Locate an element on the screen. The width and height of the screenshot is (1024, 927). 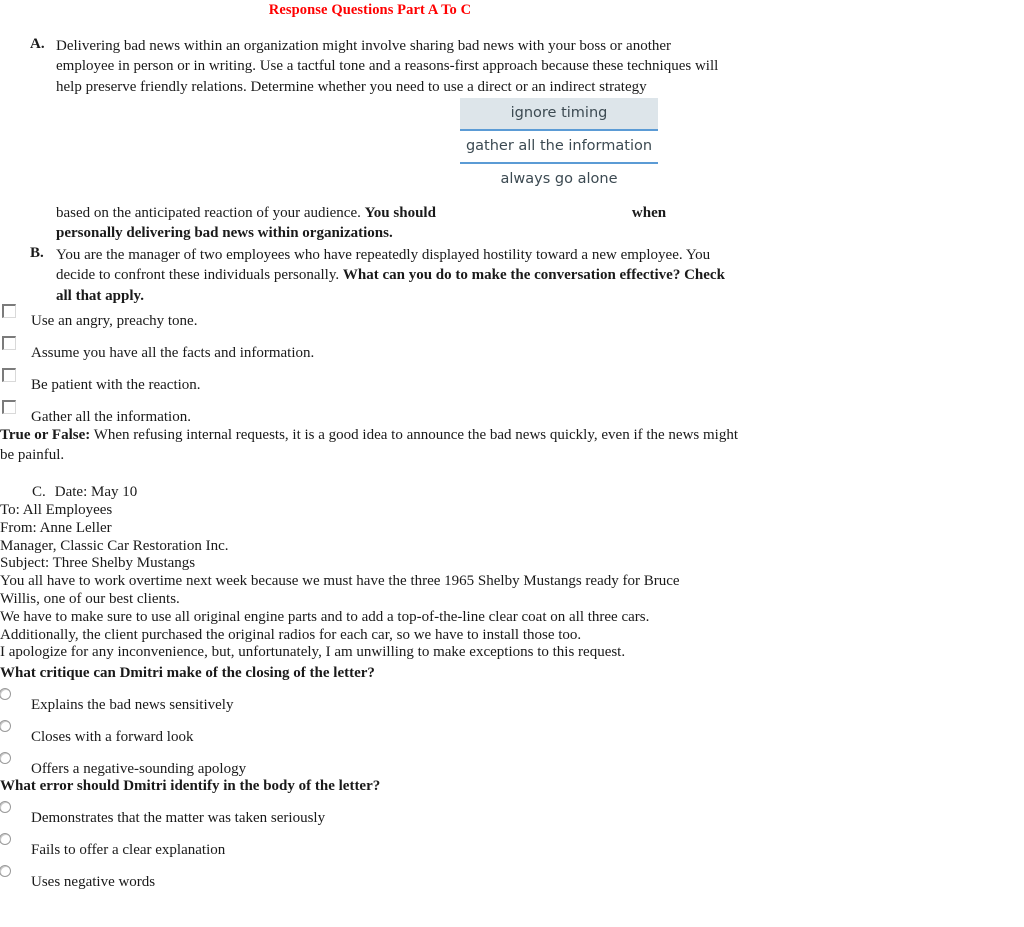
radio-row: Fails to offer a clear explanation is located at coordinates (250, 847).